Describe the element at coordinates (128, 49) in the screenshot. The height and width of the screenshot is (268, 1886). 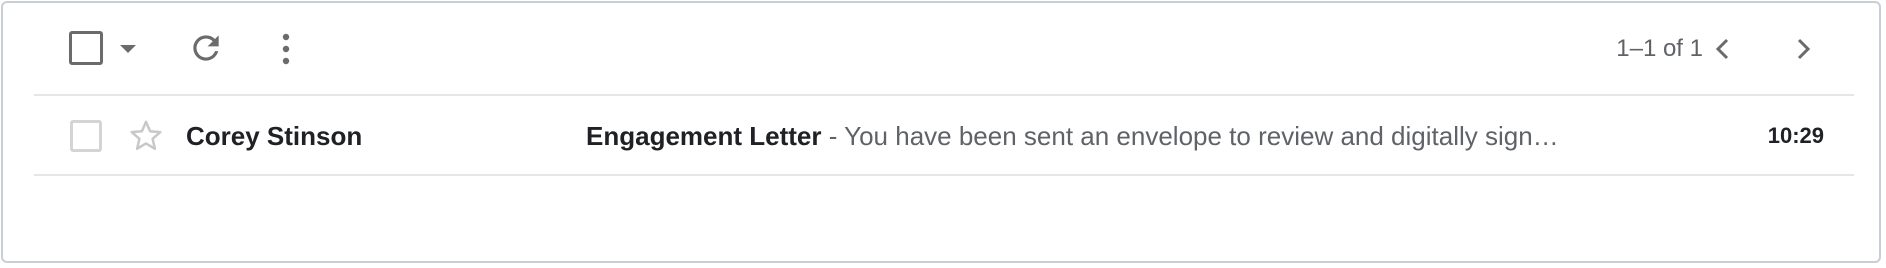
I see `caret-down-icon` at that location.